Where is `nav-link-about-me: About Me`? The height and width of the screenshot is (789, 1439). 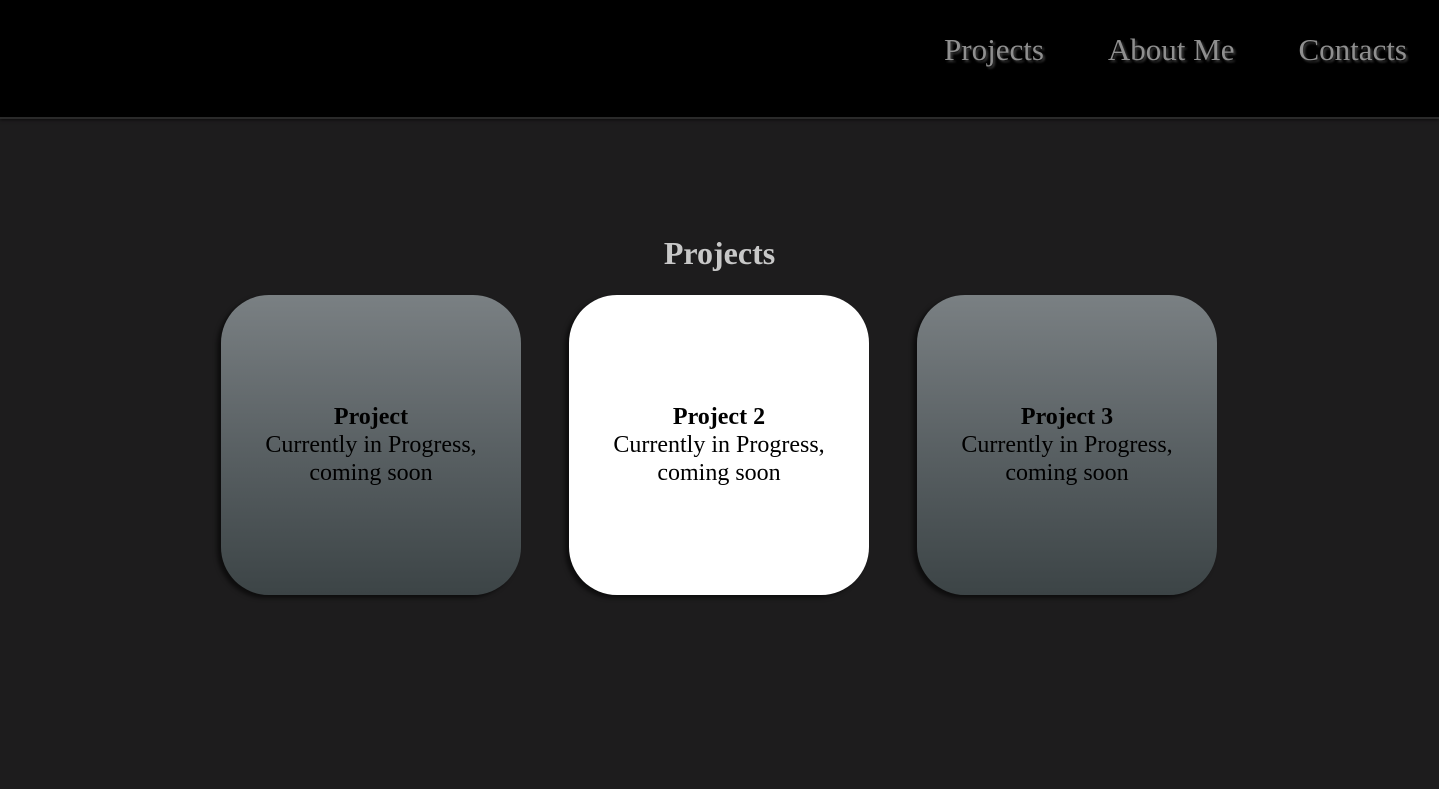 nav-link-about-me: About Me is located at coordinates (1171, 50).